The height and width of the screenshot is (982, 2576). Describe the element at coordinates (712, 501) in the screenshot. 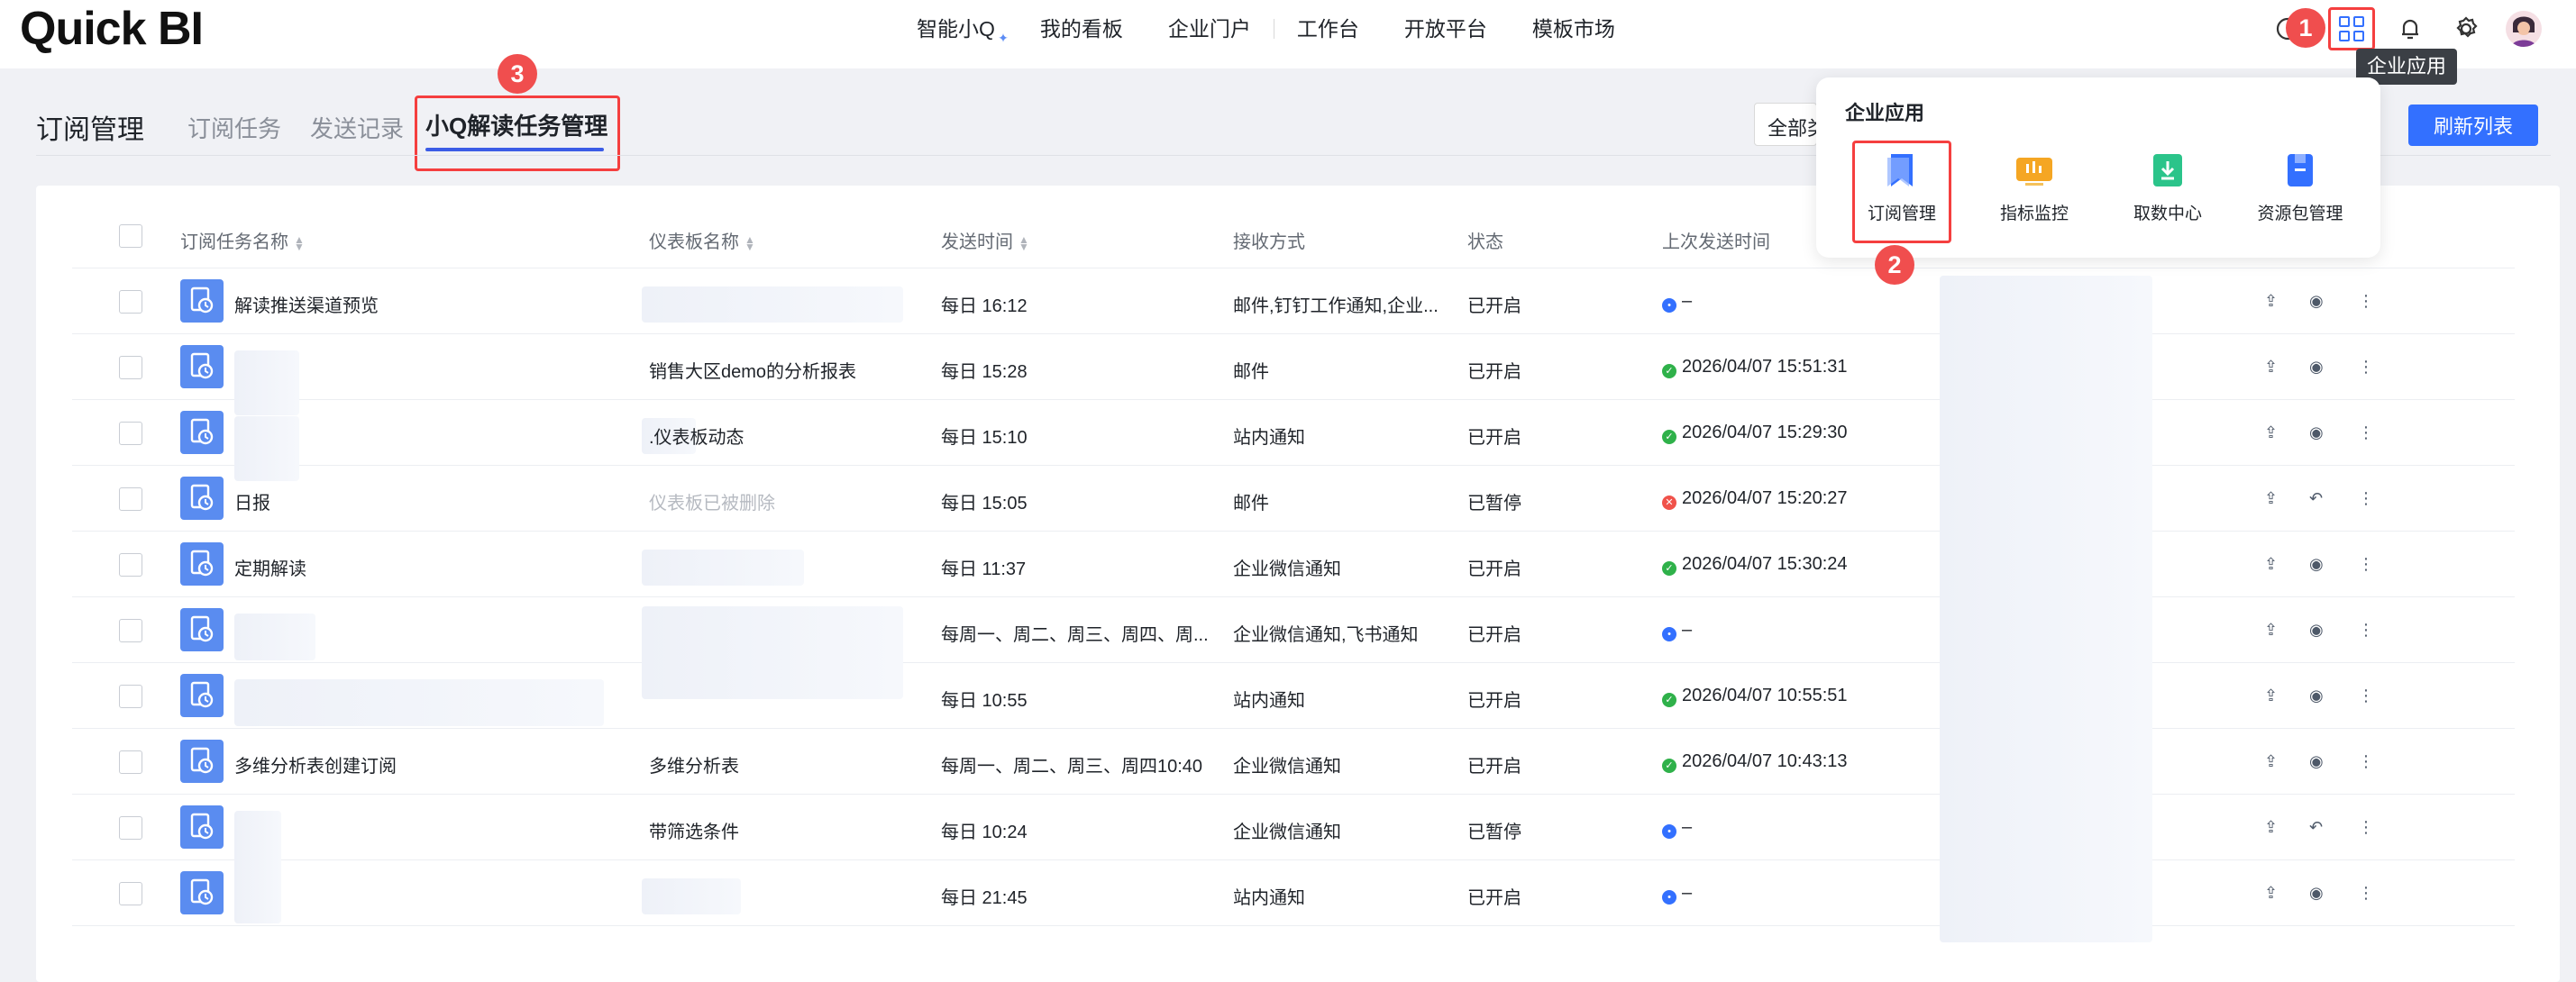

I see `dashboard-name: 仪表板已被删除` at that location.